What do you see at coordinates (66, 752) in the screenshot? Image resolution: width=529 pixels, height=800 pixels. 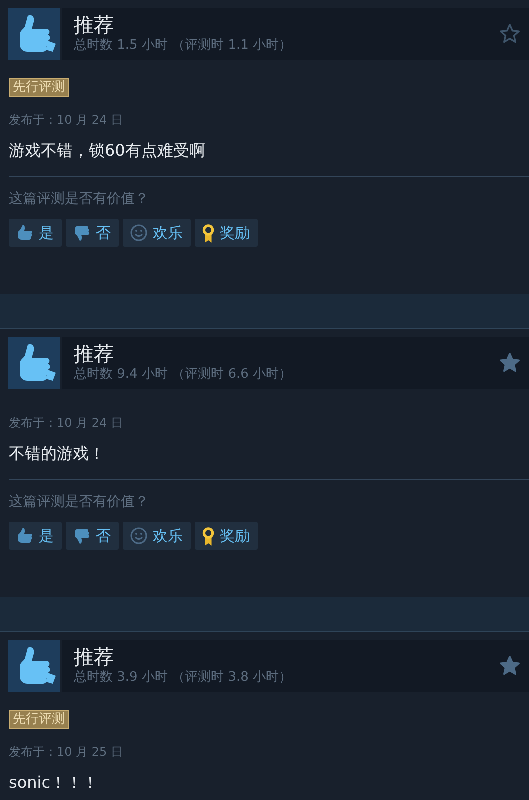 I see `posted-date: 发布于：10 月 25 日` at bounding box center [66, 752].